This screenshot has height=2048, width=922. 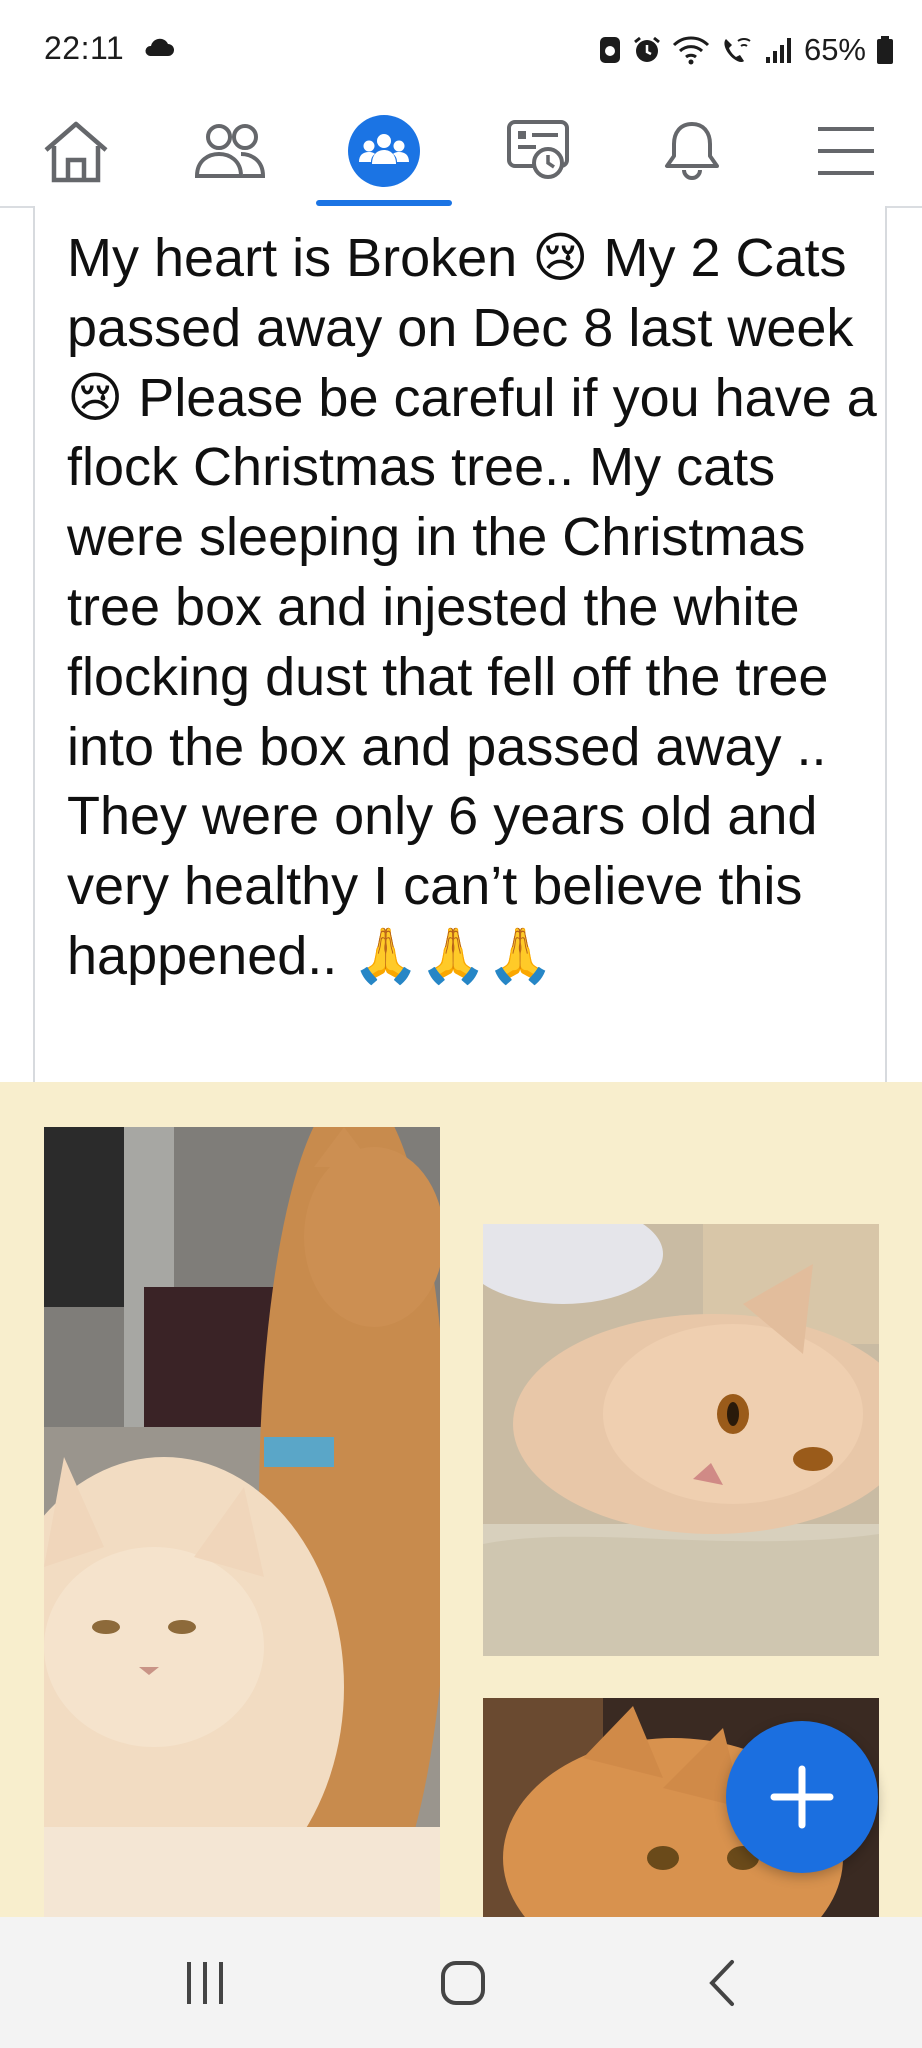 I want to click on plus-icon, so click(x=802, y=1797).